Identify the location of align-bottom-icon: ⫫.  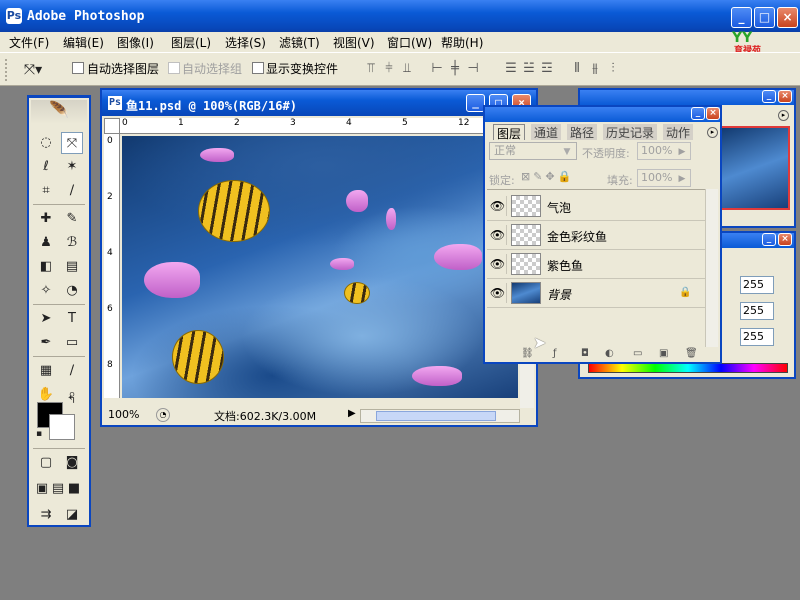
(407, 69).